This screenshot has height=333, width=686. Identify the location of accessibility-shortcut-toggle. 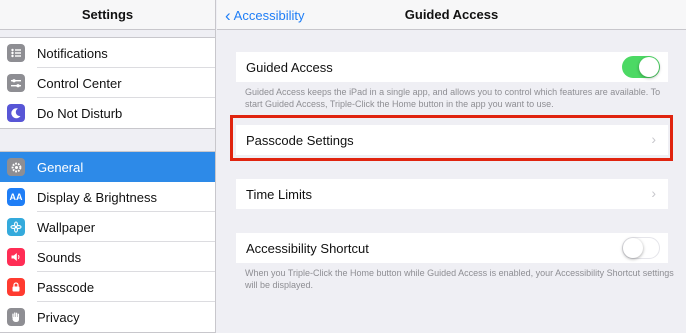
(641, 248).